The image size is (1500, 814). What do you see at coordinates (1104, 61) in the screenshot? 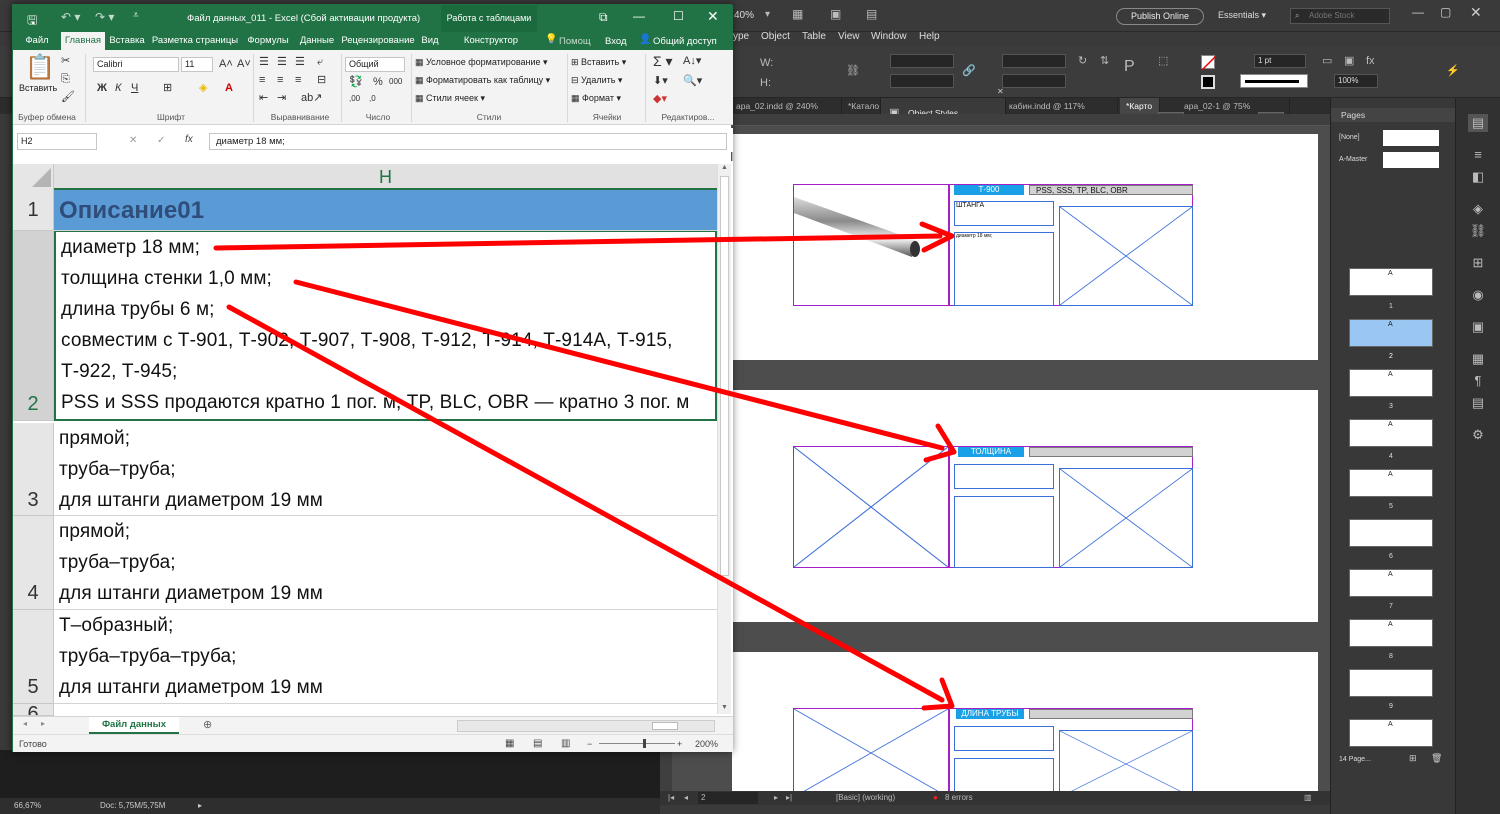
I see `flip-icon: ⇅` at bounding box center [1104, 61].